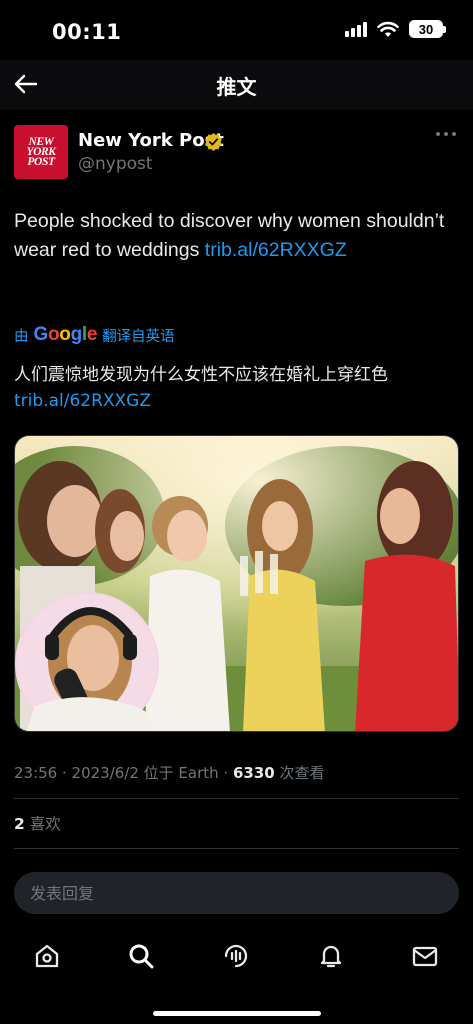 The height and width of the screenshot is (1024, 473). Describe the element at coordinates (87, 32) in the screenshot. I see `status-time: 00:11` at that location.